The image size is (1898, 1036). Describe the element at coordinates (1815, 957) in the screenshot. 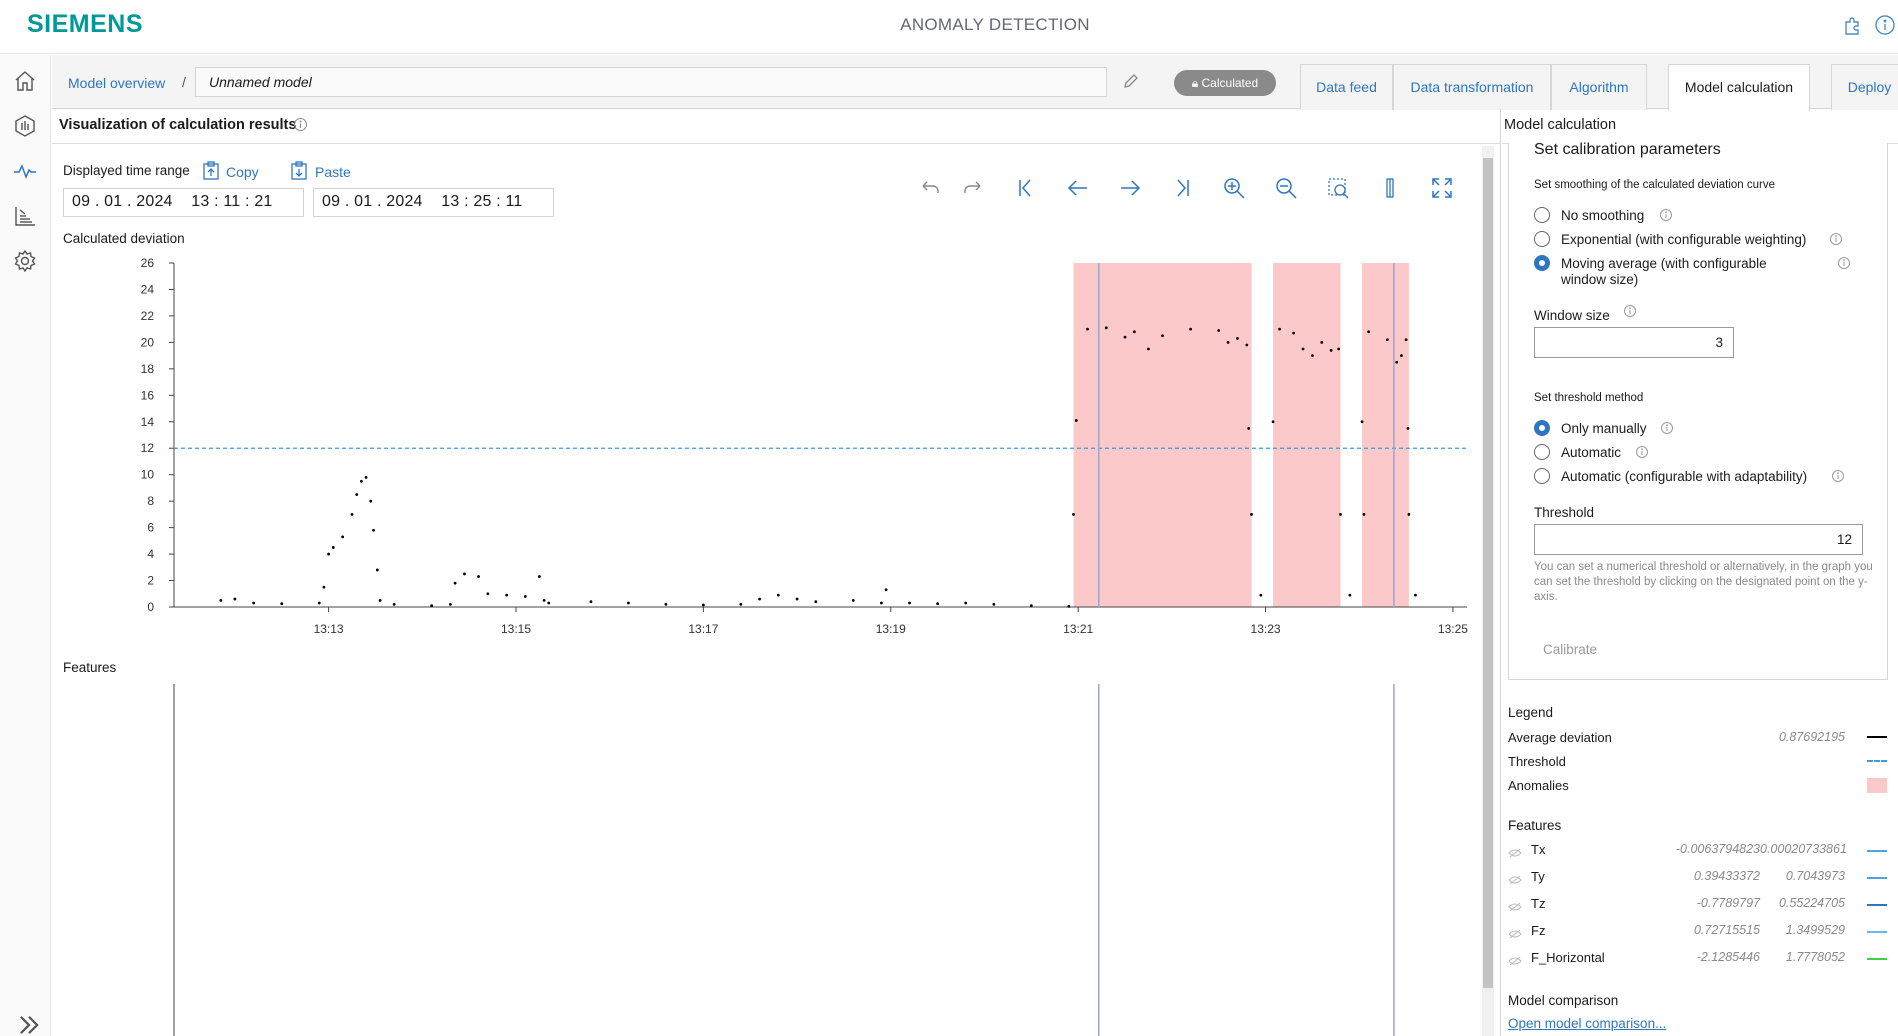

I see `feature-max: 1.7778052` at that location.